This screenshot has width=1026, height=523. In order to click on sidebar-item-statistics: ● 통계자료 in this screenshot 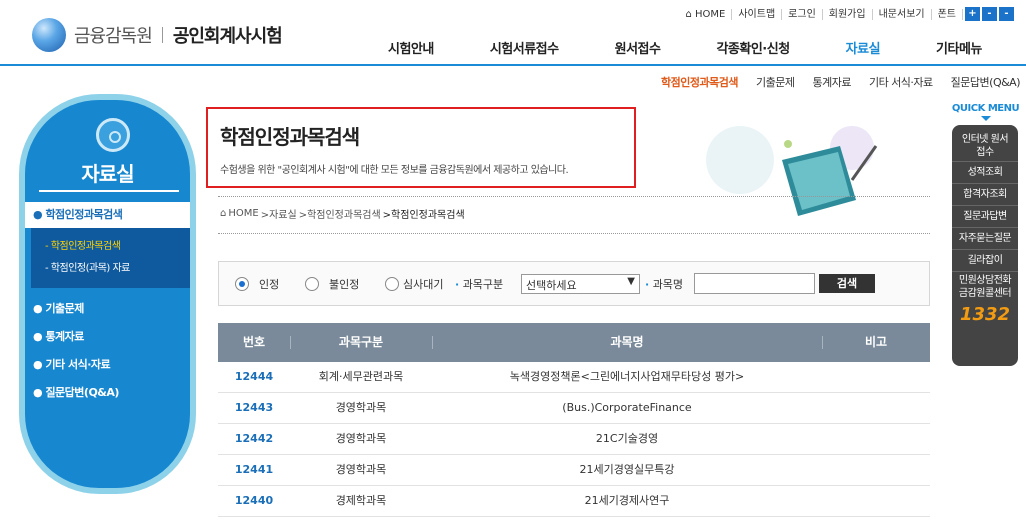, I will do `click(58, 336)`.